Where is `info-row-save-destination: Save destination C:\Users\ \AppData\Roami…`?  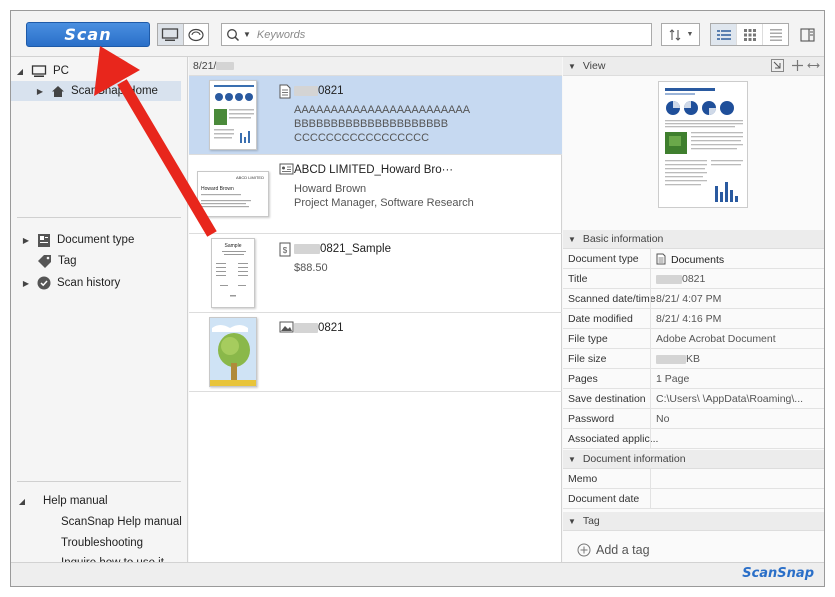 info-row-save-destination: Save destination C:\Users\ \AppData\Roami… is located at coordinates (693, 399).